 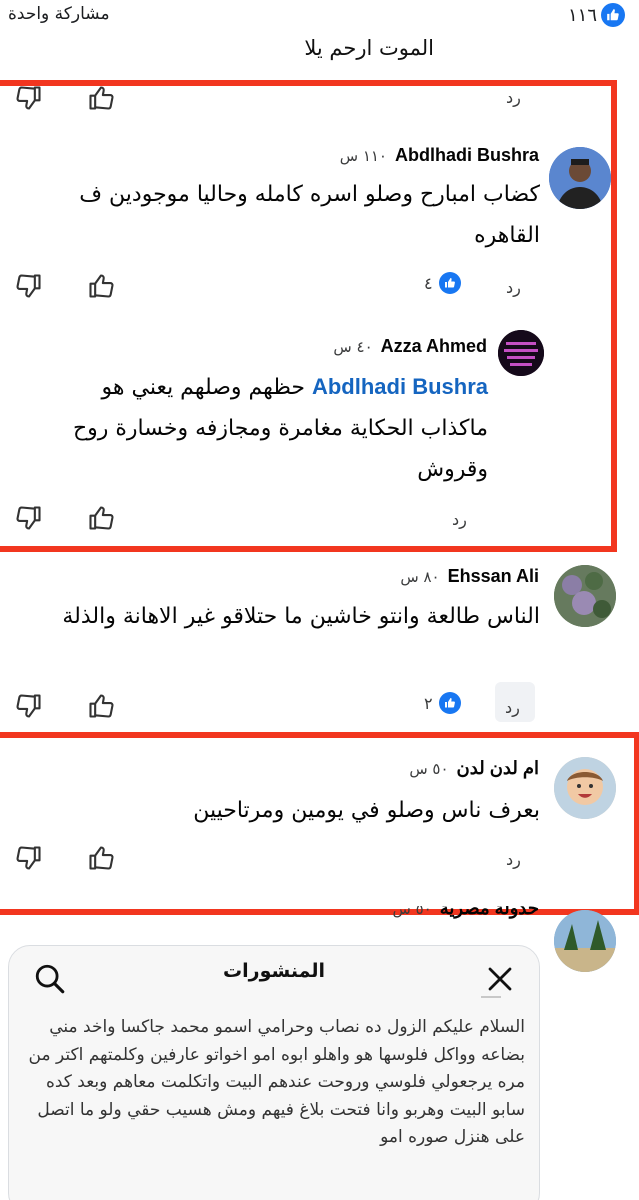 I want to click on likes-summary: ١١٦, so click(x=596, y=15).